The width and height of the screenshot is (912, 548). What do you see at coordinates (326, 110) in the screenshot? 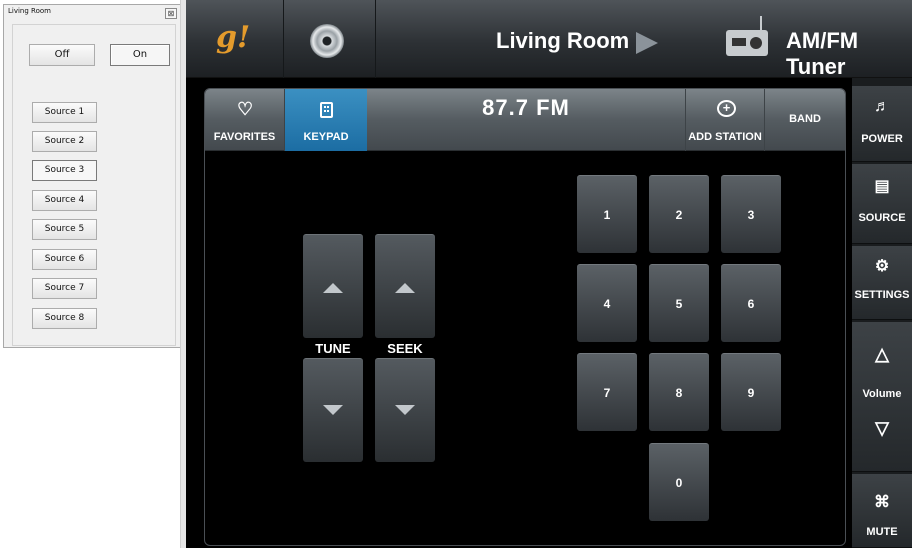
I see `keypad-icon` at bounding box center [326, 110].